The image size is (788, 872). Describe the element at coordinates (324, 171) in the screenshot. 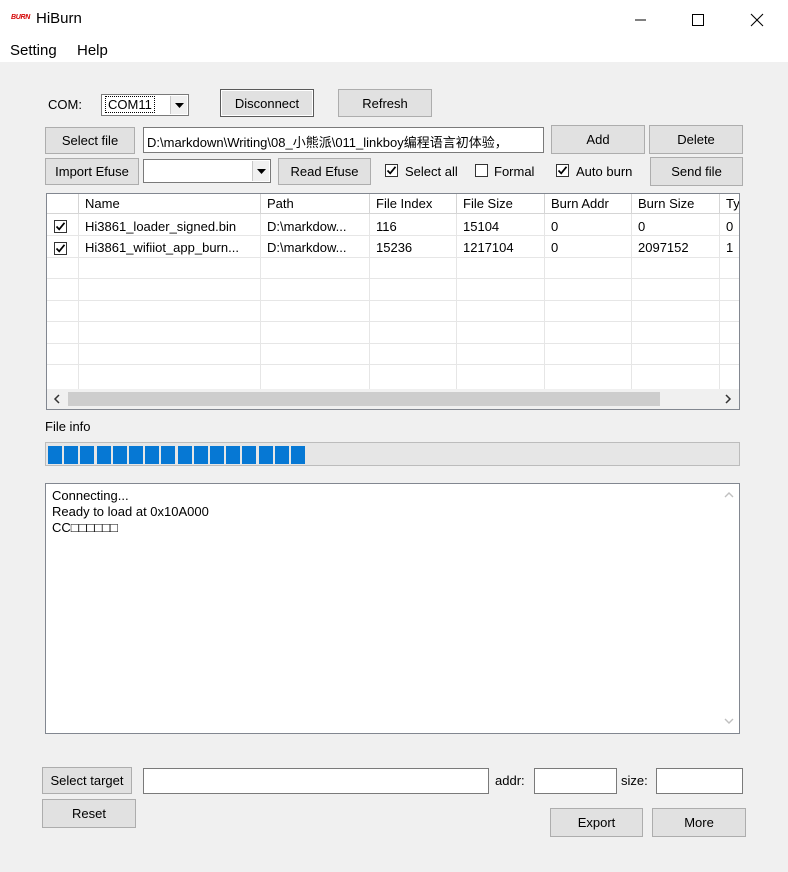

I see `read-efuse-button: Read Efuse` at that location.